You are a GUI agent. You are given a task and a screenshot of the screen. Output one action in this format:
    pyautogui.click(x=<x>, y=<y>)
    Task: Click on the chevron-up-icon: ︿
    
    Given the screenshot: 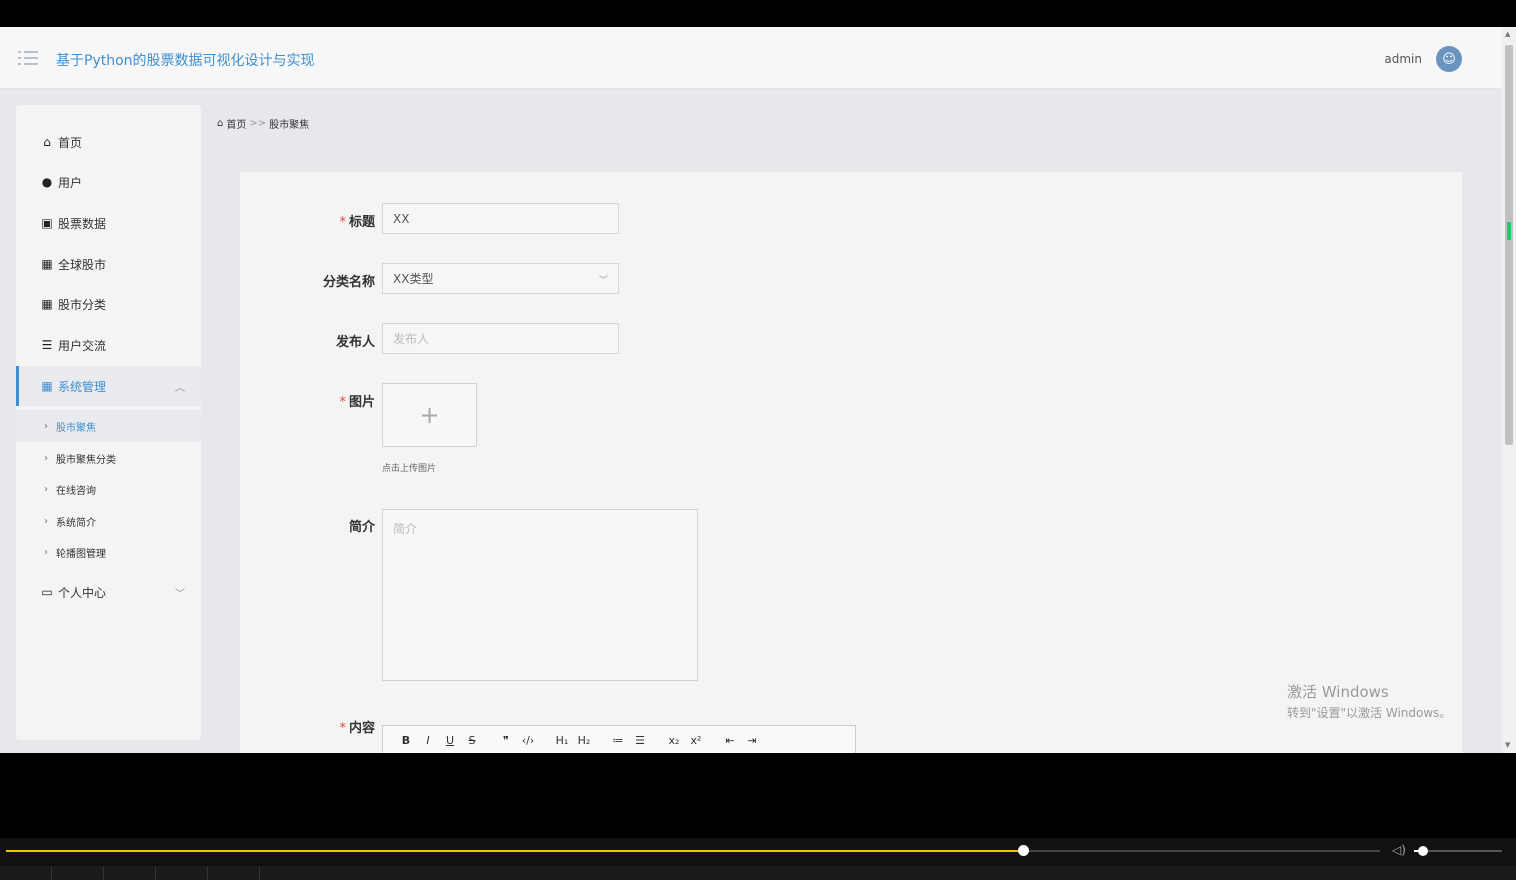 What is the action you would take?
    pyautogui.click(x=180, y=388)
    